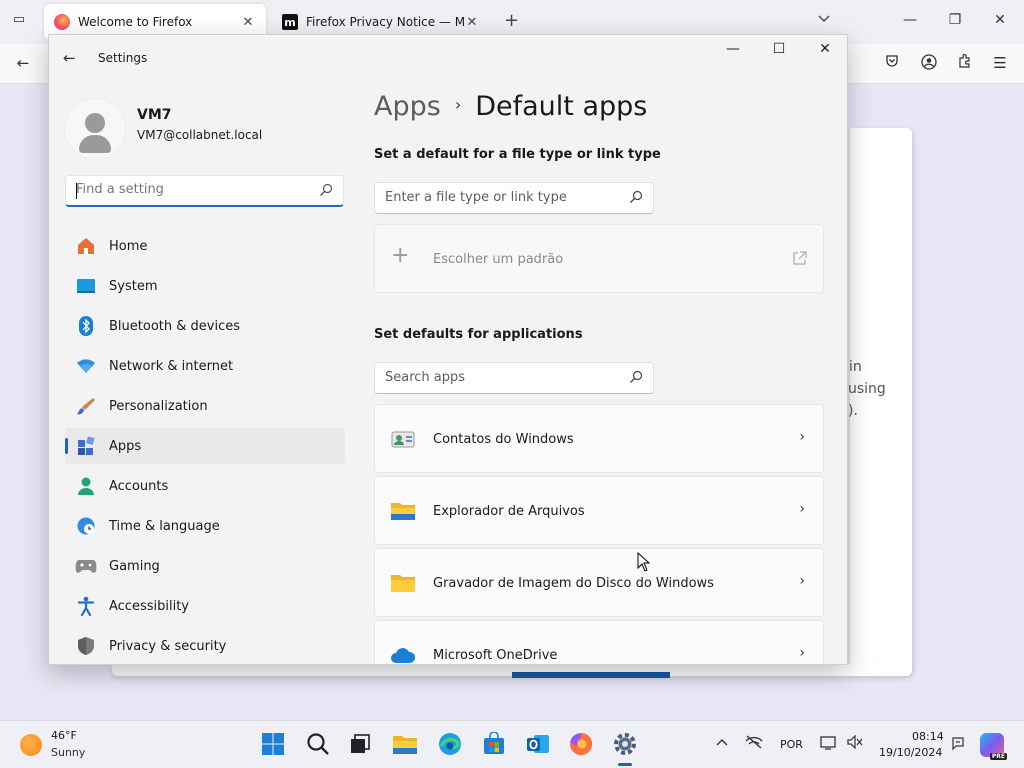  I want to click on monitor-icon, so click(829, 745).